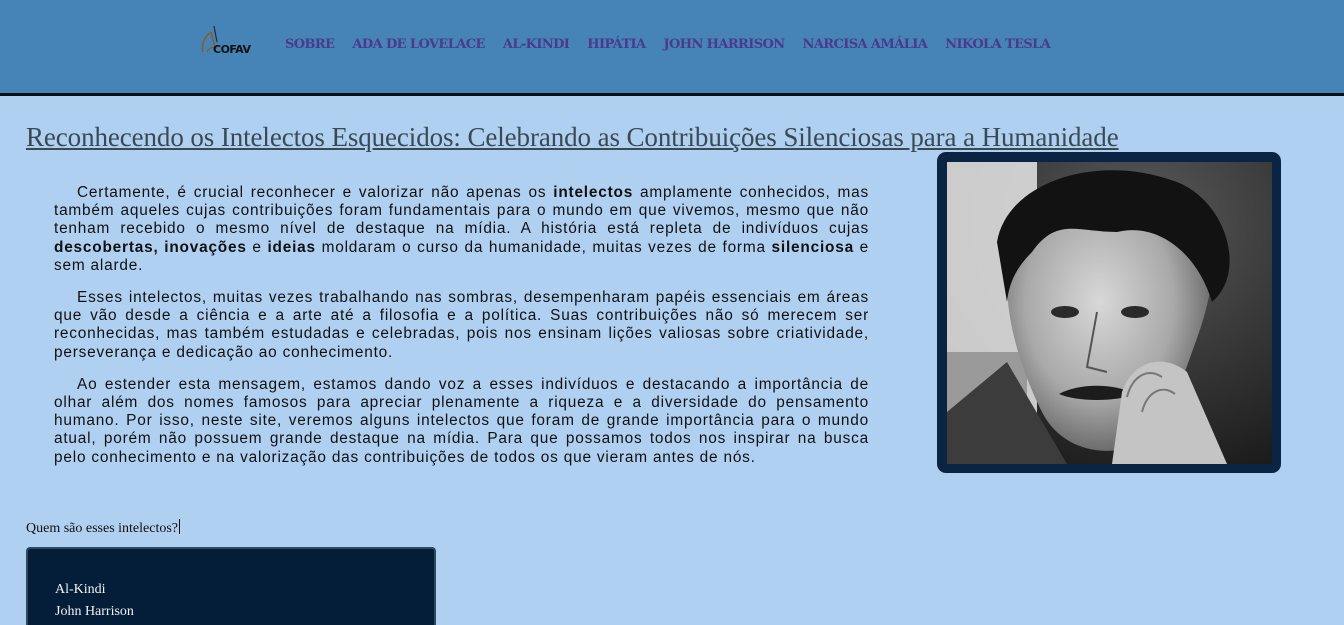  I want to click on text-caret, so click(180, 526).